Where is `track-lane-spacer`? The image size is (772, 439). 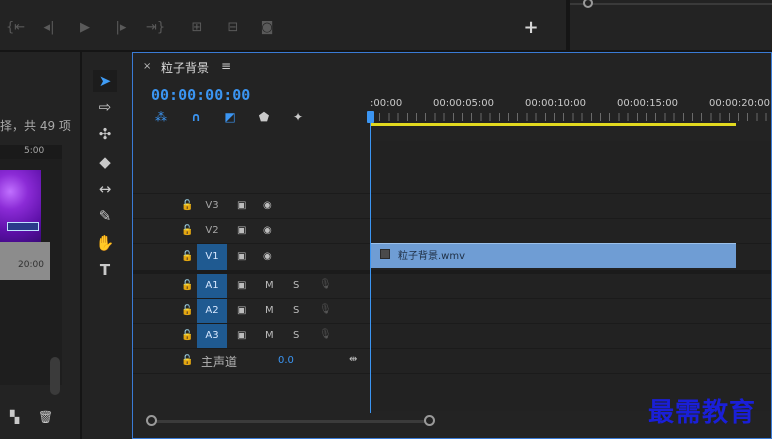 track-lane-spacer is located at coordinates (570, 167).